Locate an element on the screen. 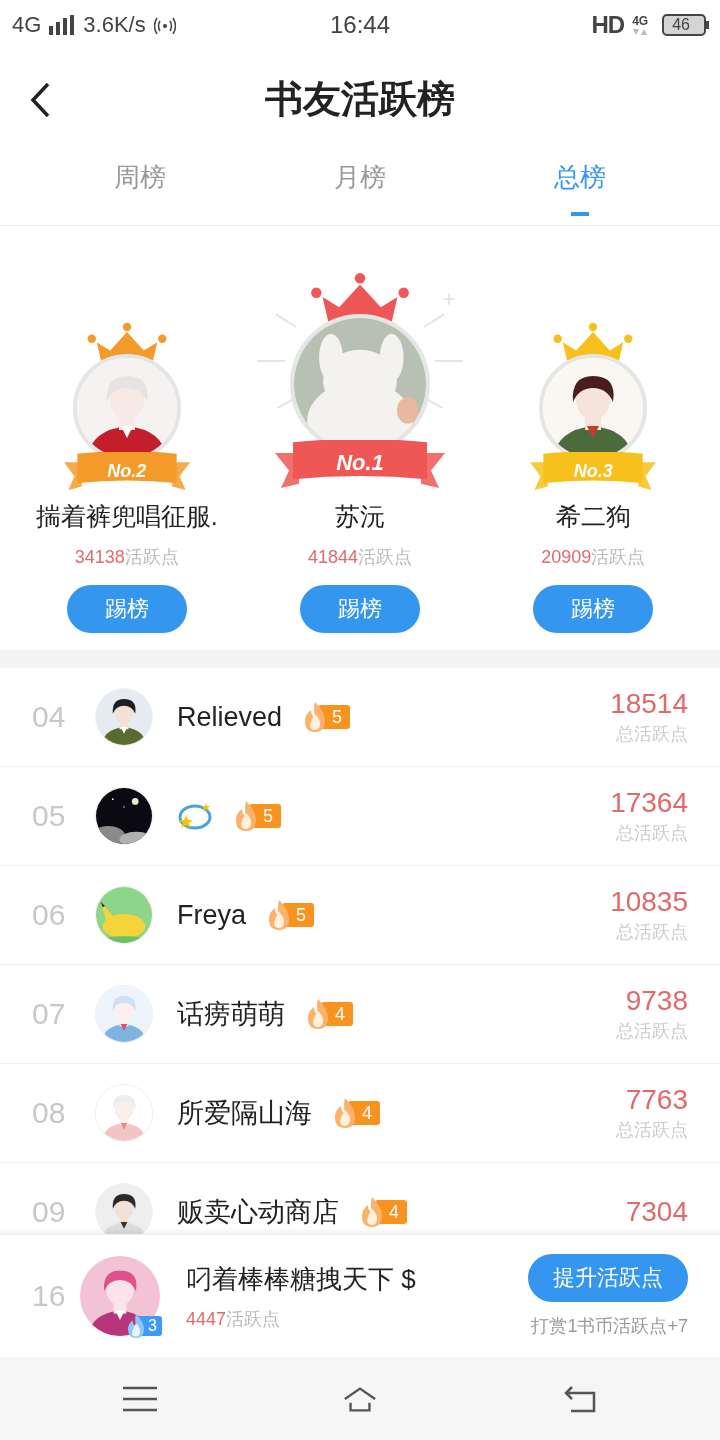 This screenshot has width=720, height=1440. score-value: 17364 is located at coordinates (649, 803).